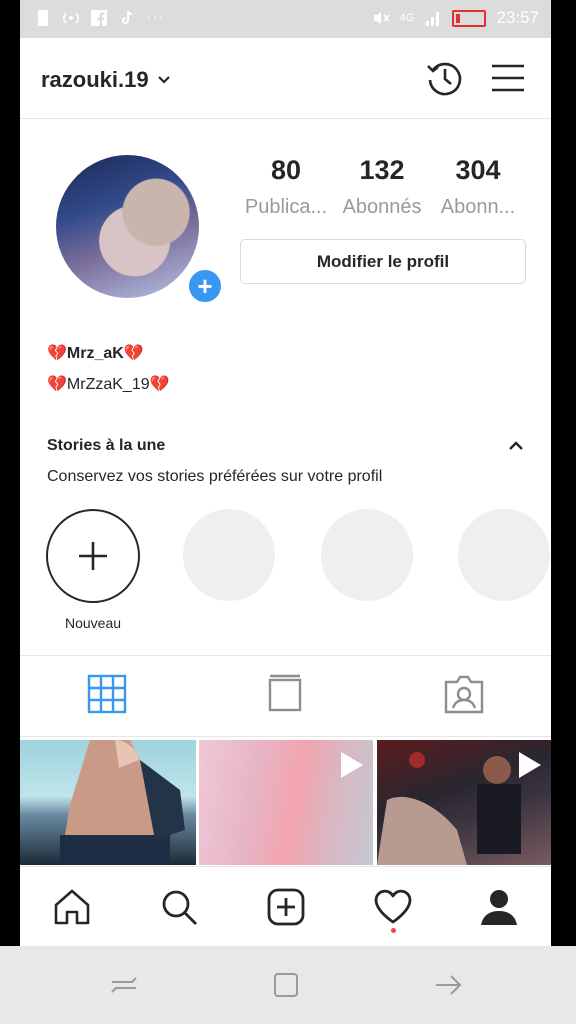 The image size is (576, 1024). What do you see at coordinates (127, 226) in the screenshot?
I see `avatar-photo` at bounding box center [127, 226].